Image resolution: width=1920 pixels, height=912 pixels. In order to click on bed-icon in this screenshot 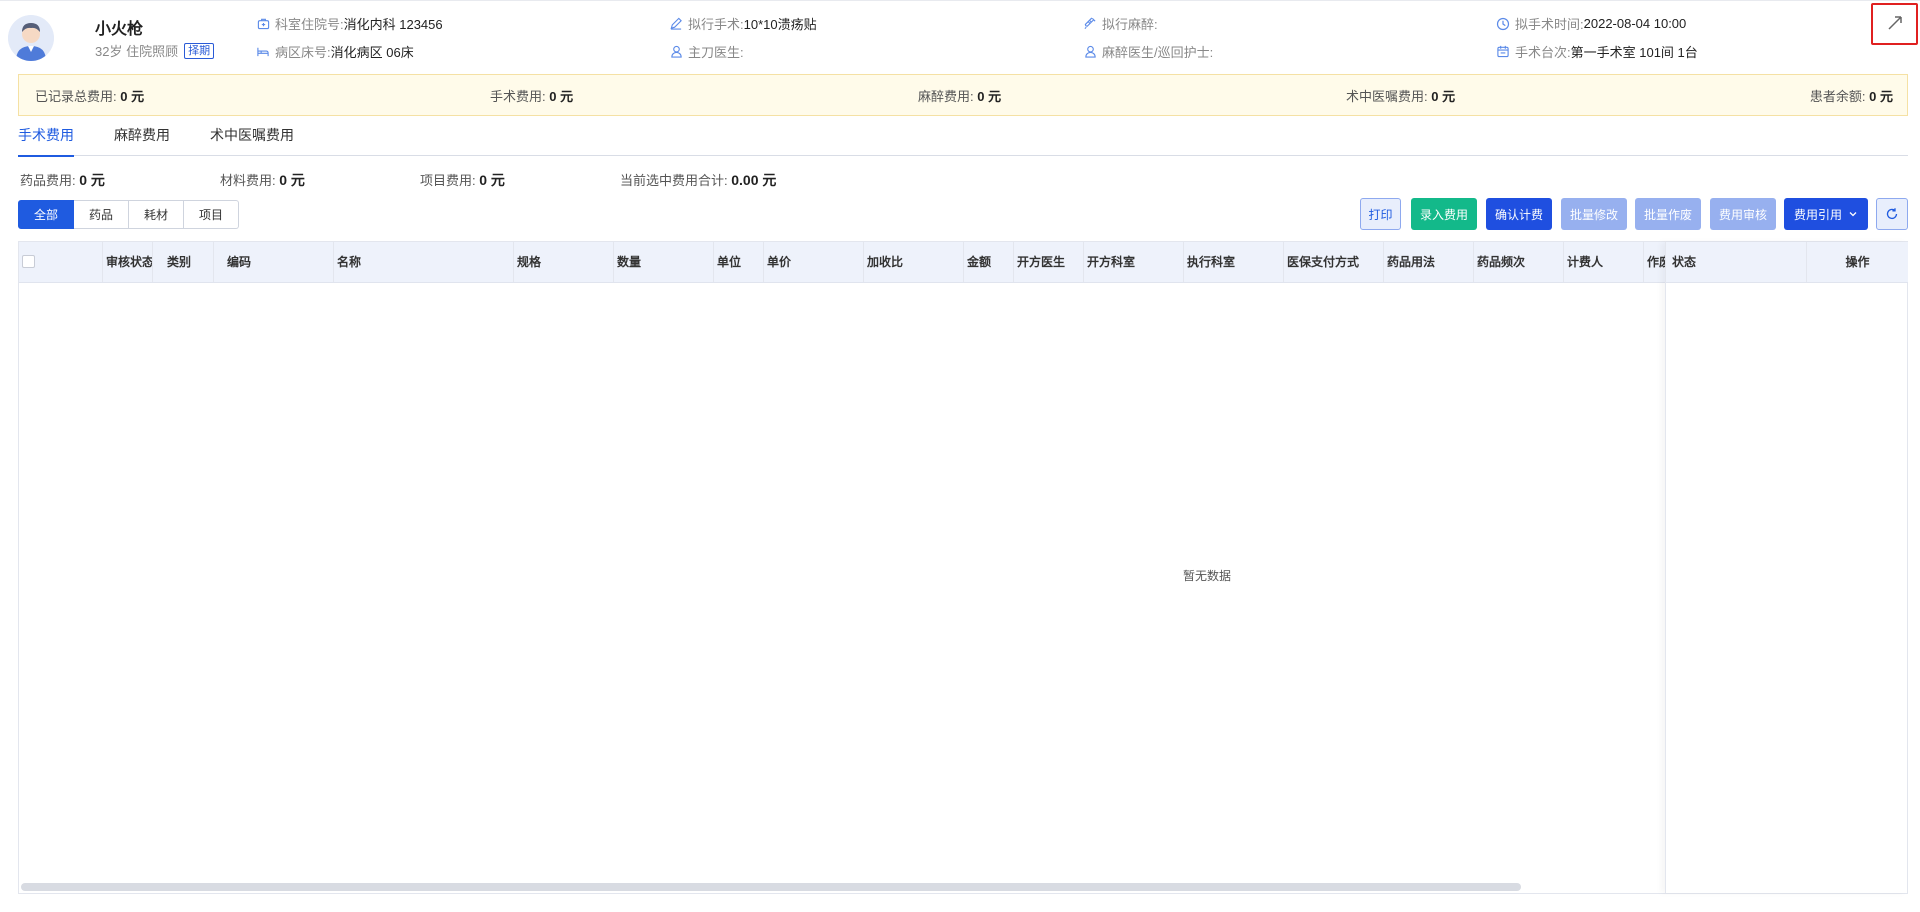, I will do `click(263, 52)`.